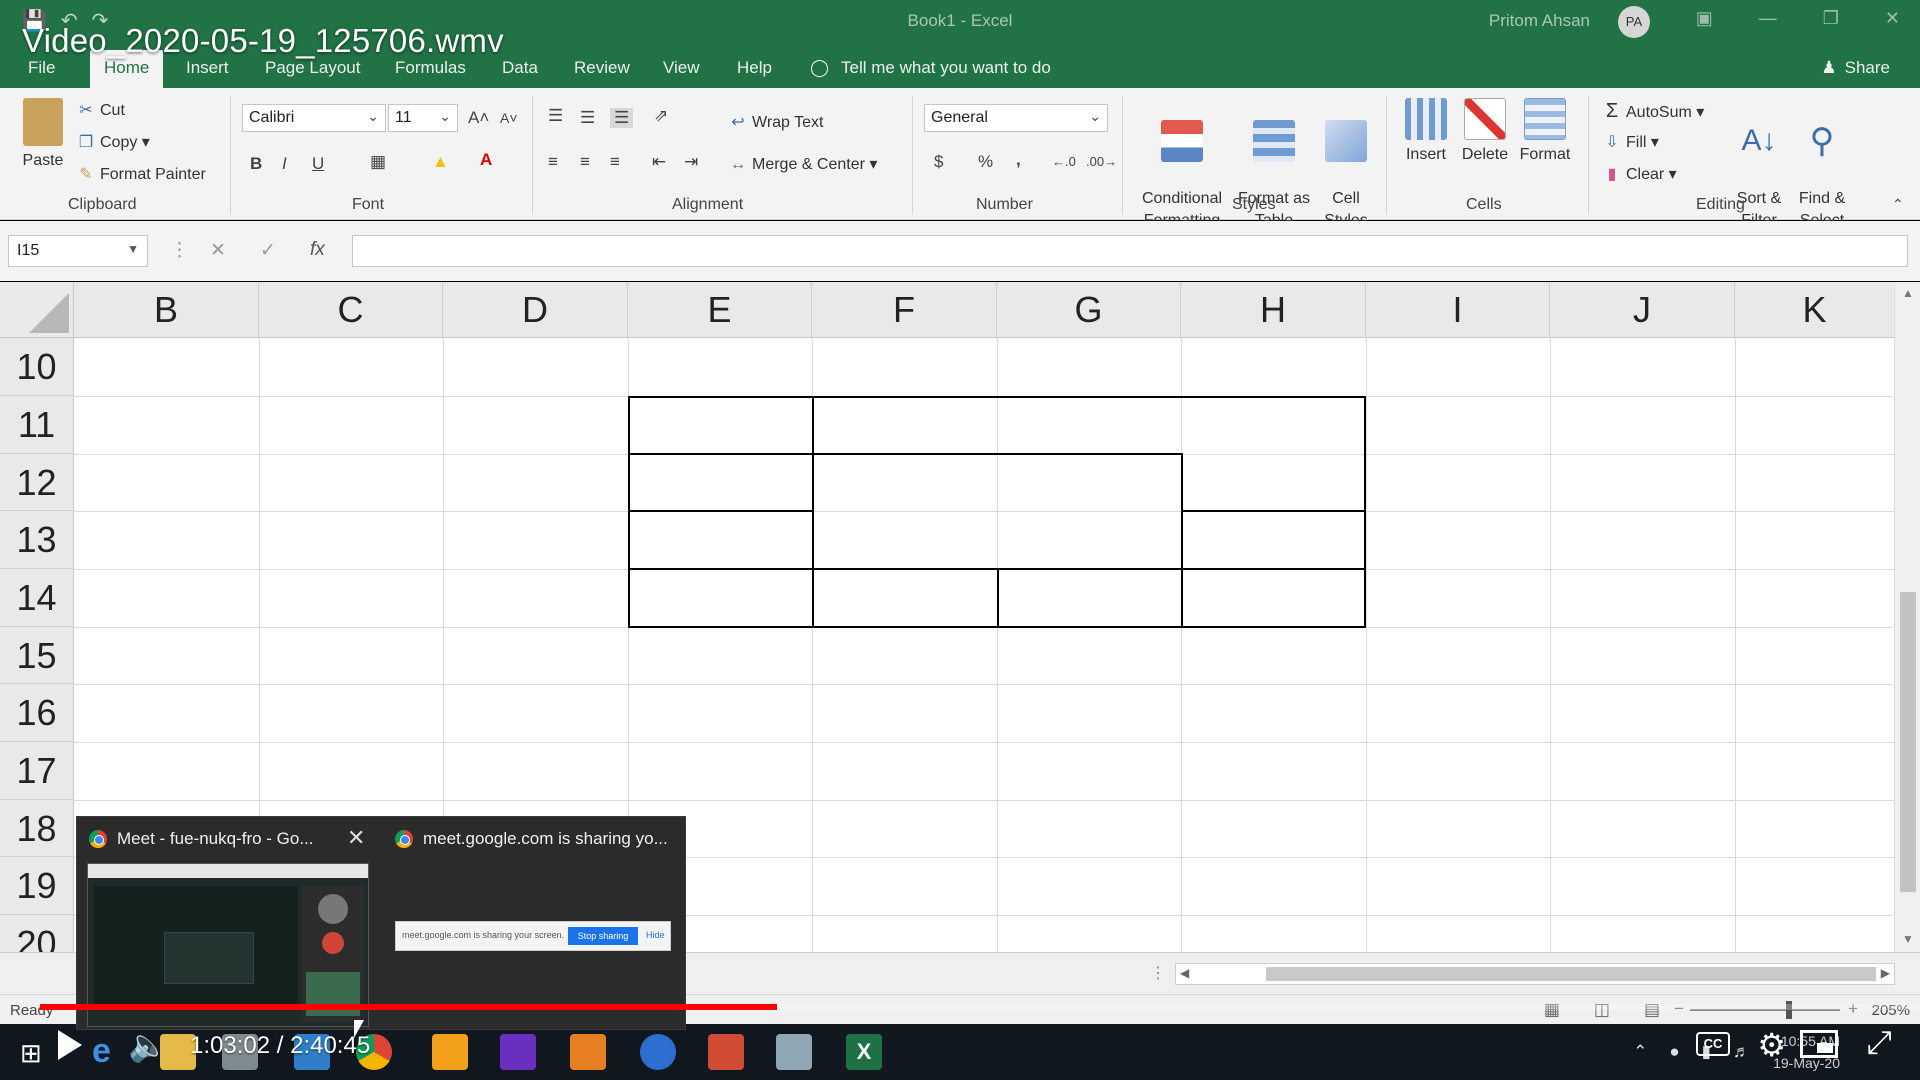  Describe the element at coordinates (1630, 142) in the screenshot. I see `fill-button: ⇩ Fill ▾` at that location.